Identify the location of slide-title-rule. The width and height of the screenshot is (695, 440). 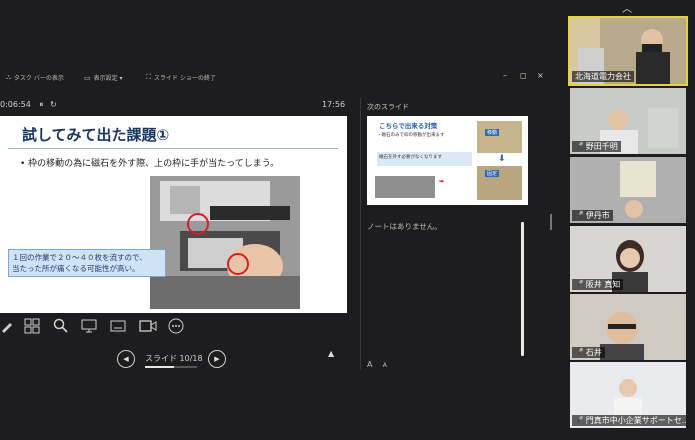
(173, 148).